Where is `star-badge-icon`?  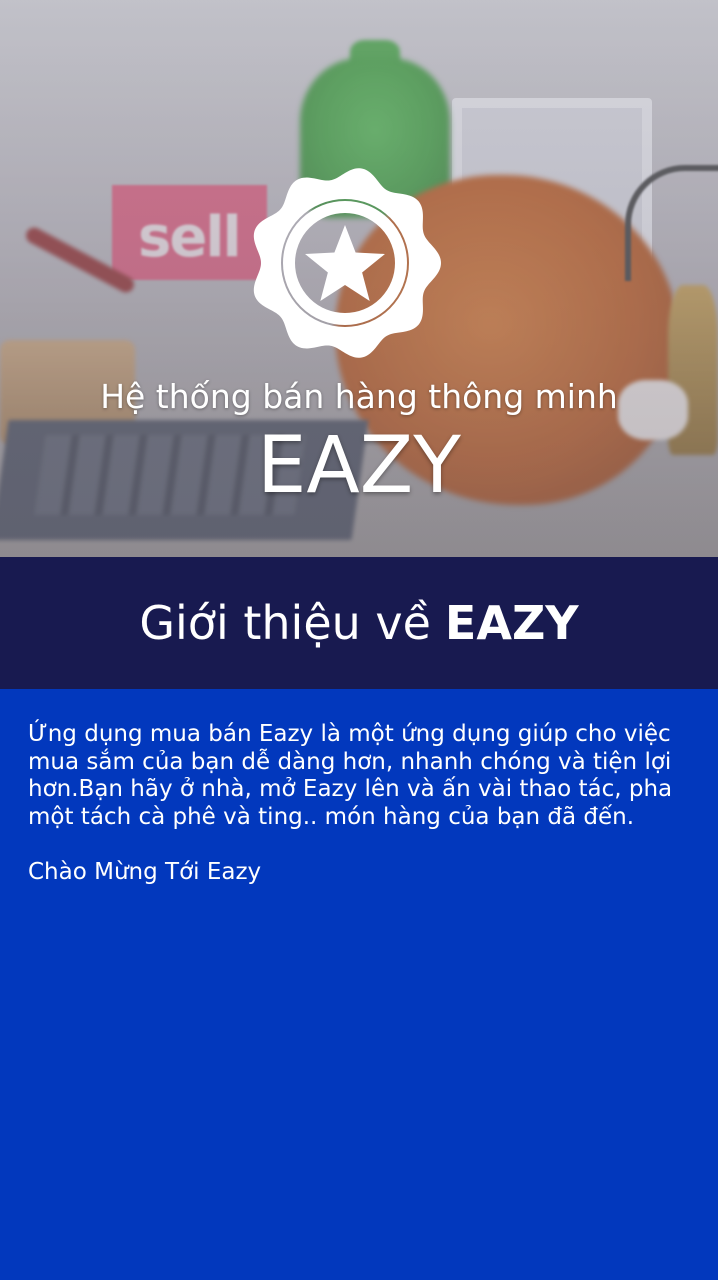
star-badge-icon is located at coordinates (347, 263).